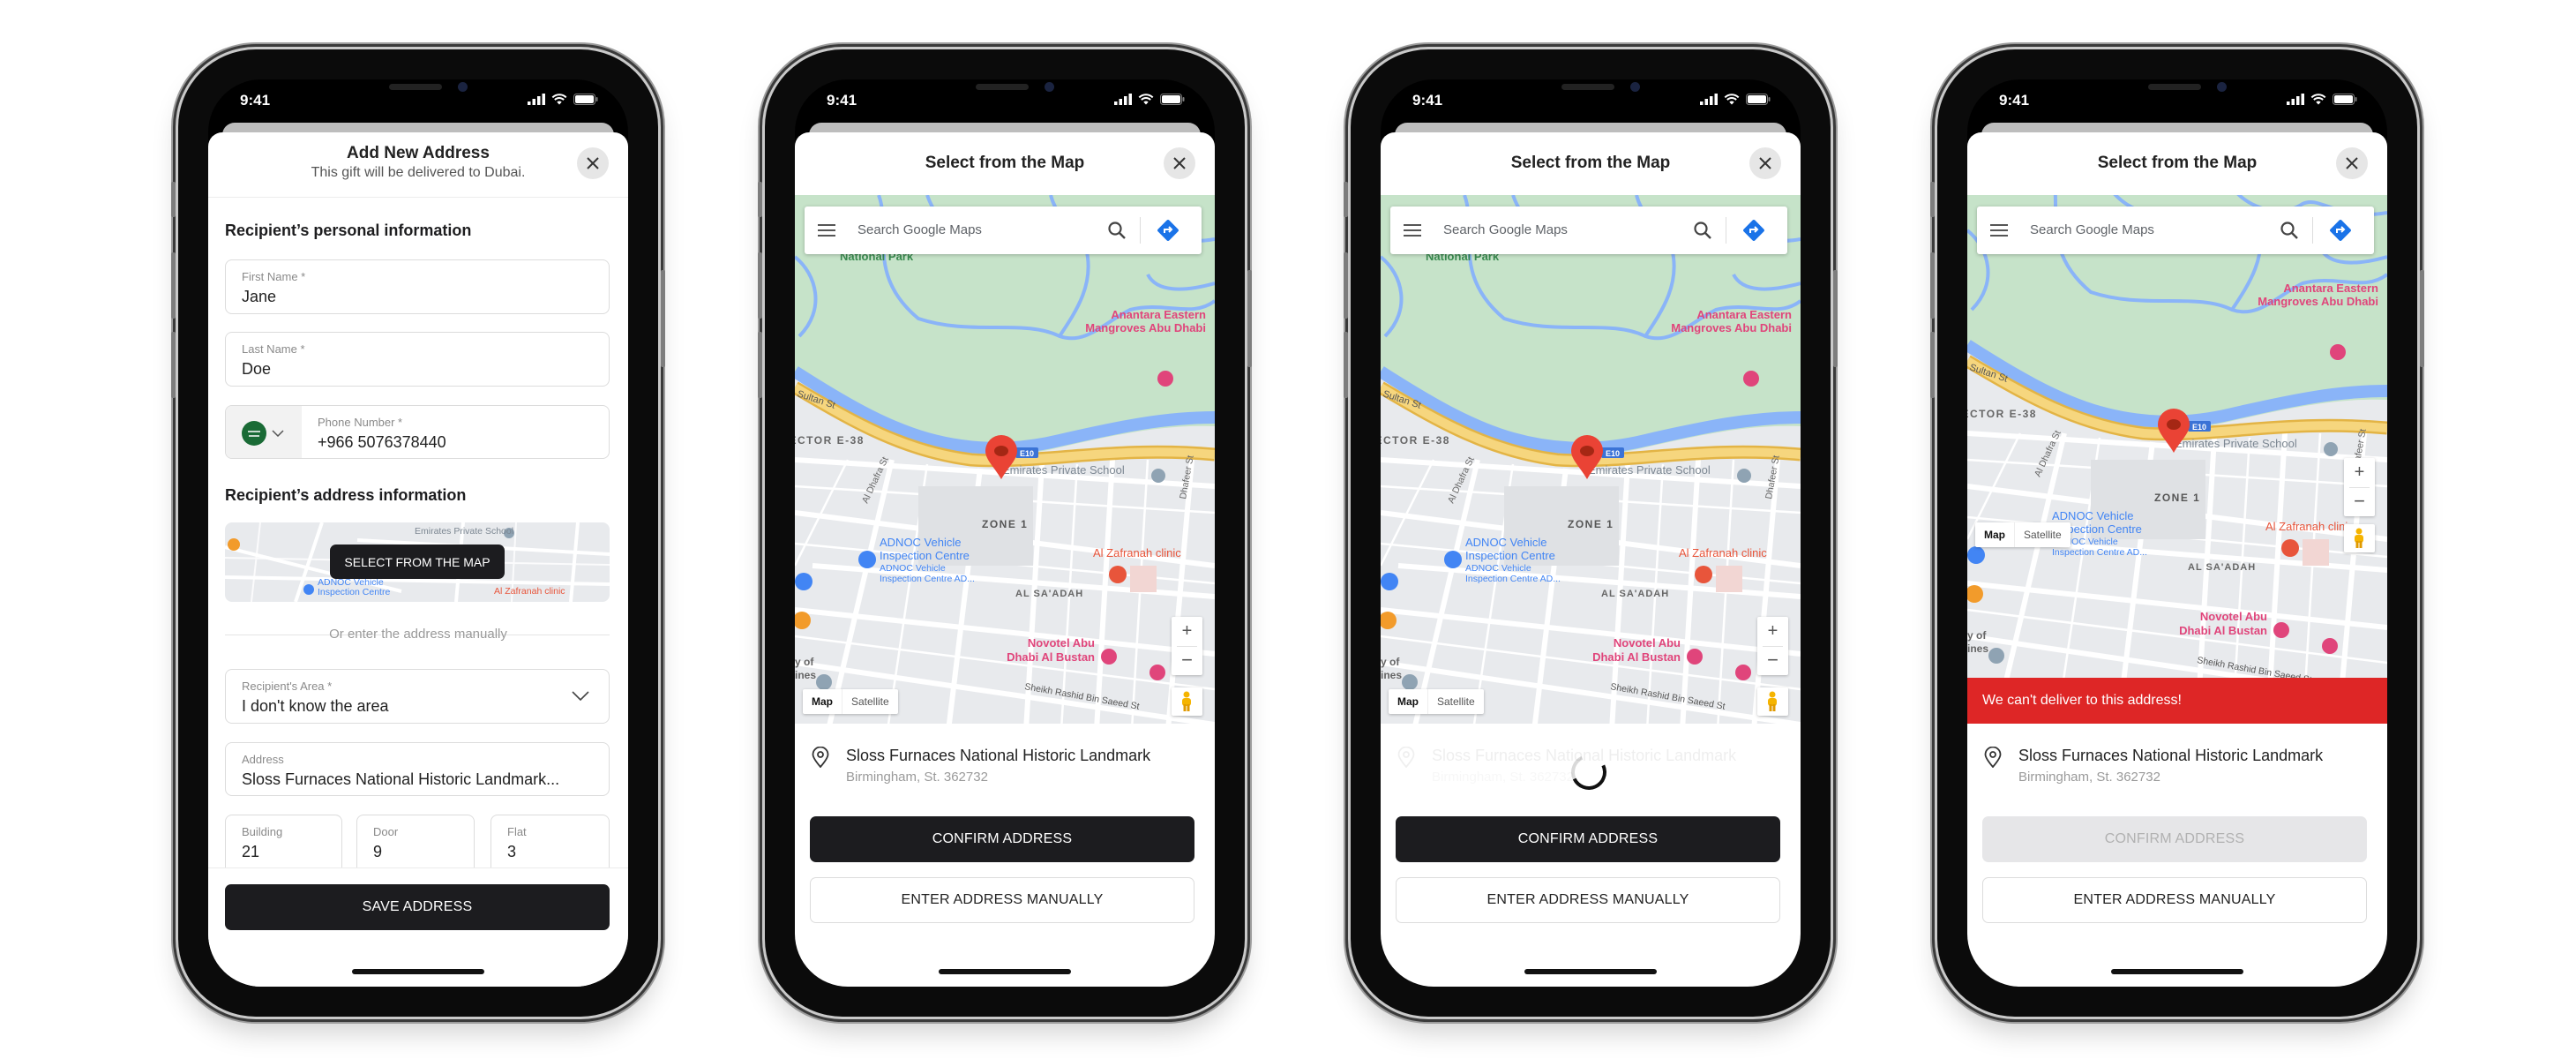 The width and height of the screenshot is (2576, 1059). I want to click on speaker-grille, so click(1588, 87).